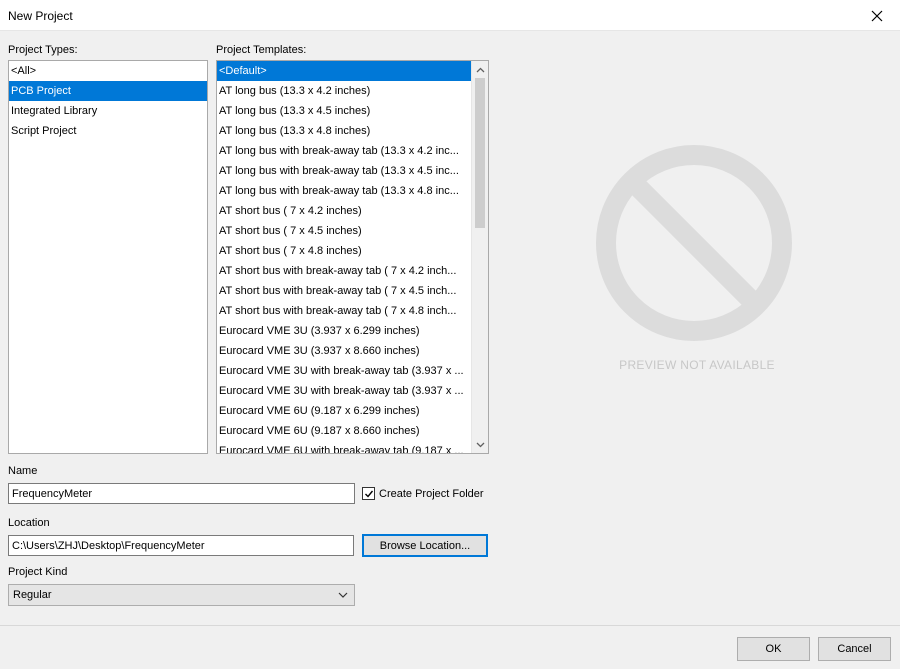 This screenshot has height=669, width=900. What do you see at coordinates (344, 431) in the screenshot?
I see `template-item: Eurocard VME 6U (9.187 x 8.660 inches)` at bounding box center [344, 431].